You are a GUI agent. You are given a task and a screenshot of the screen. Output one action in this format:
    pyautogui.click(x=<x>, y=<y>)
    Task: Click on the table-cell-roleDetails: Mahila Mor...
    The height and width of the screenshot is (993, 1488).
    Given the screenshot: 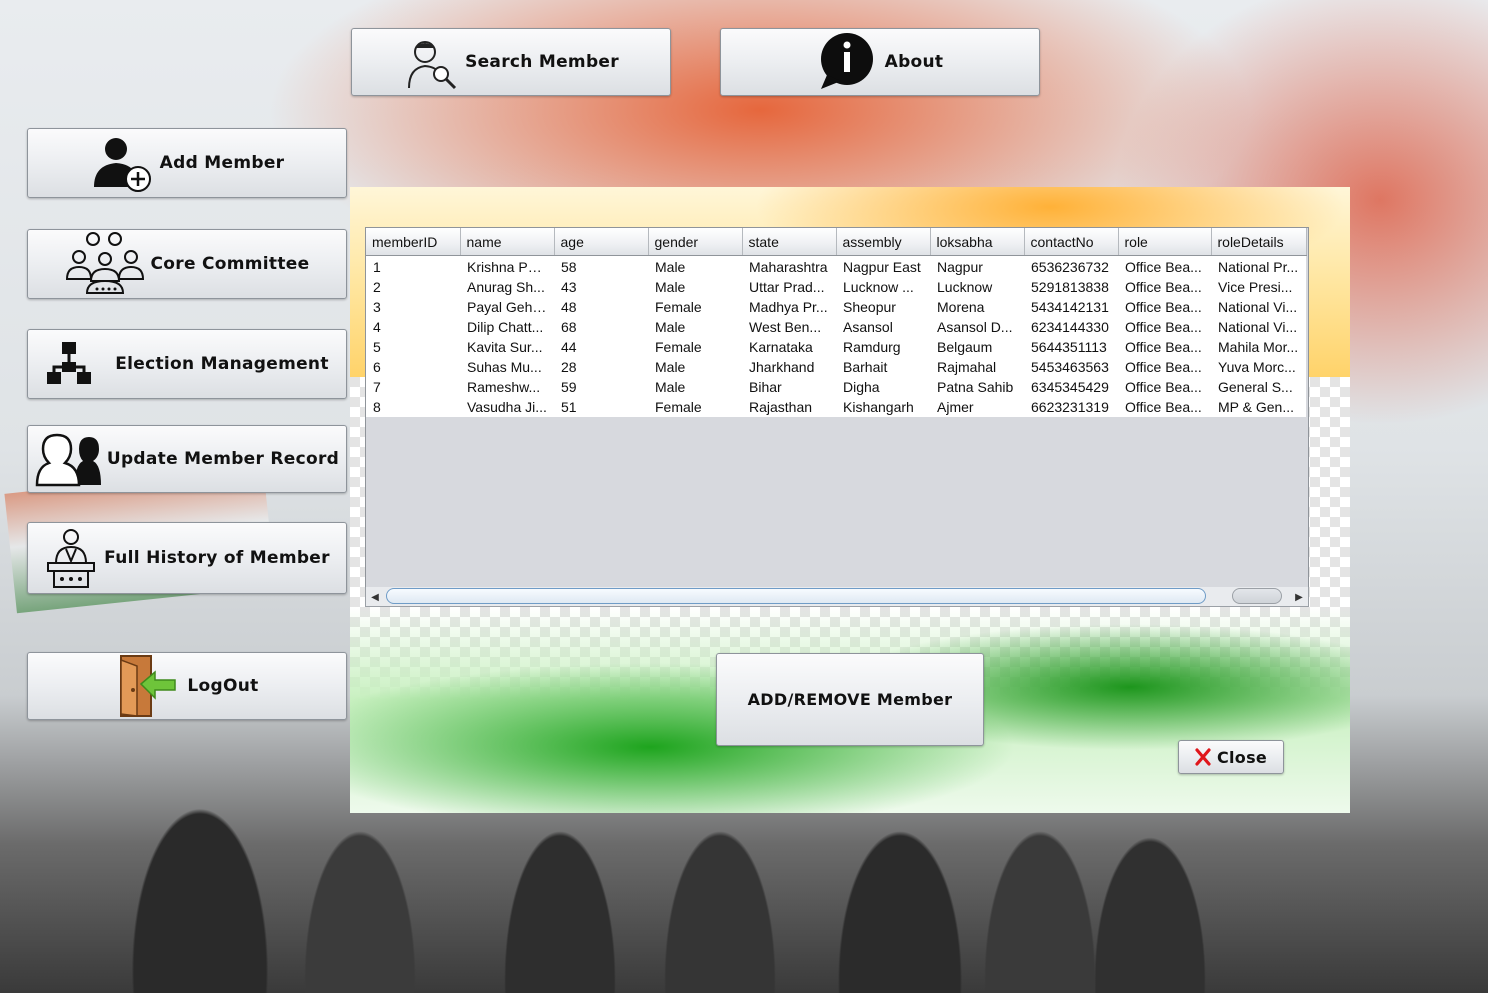 What is the action you would take?
    pyautogui.click(x=1258, y=347)
    